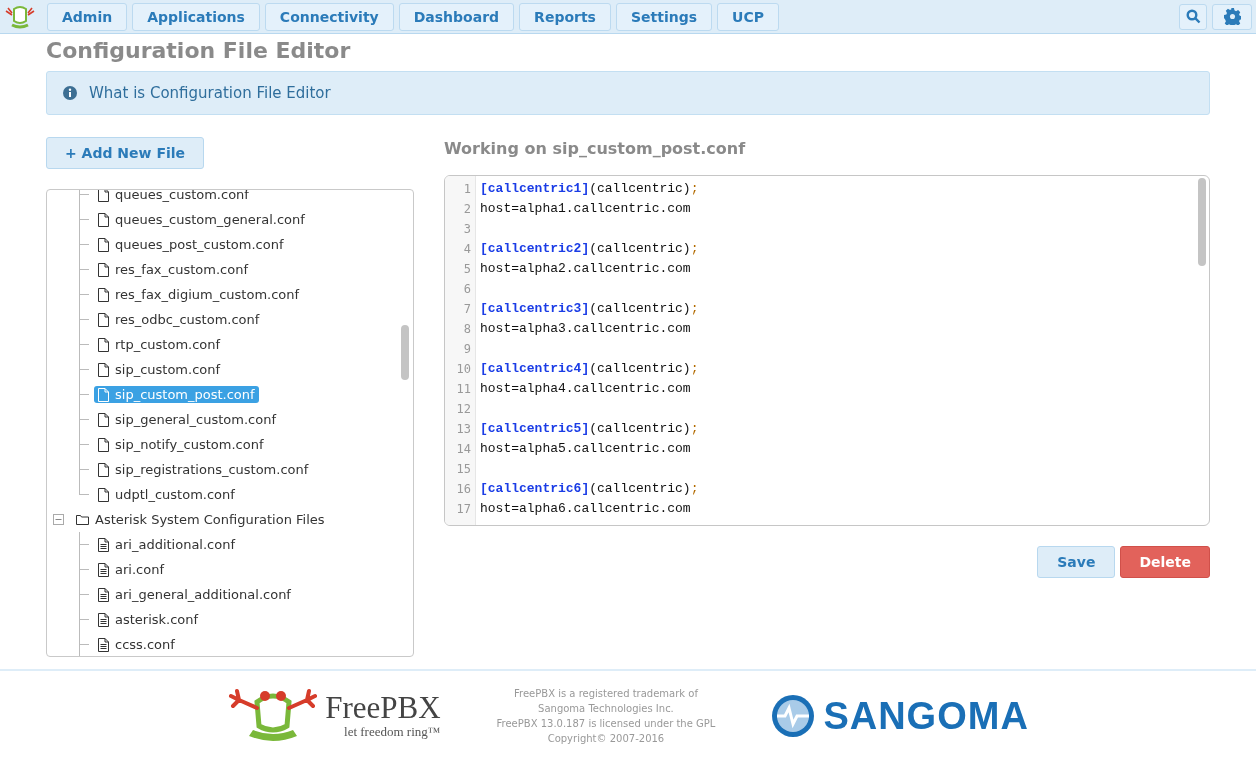 The image size is (1256, 761). I want to click on legal-text: FreePBX is a registered trademark of, so click(606, 694).